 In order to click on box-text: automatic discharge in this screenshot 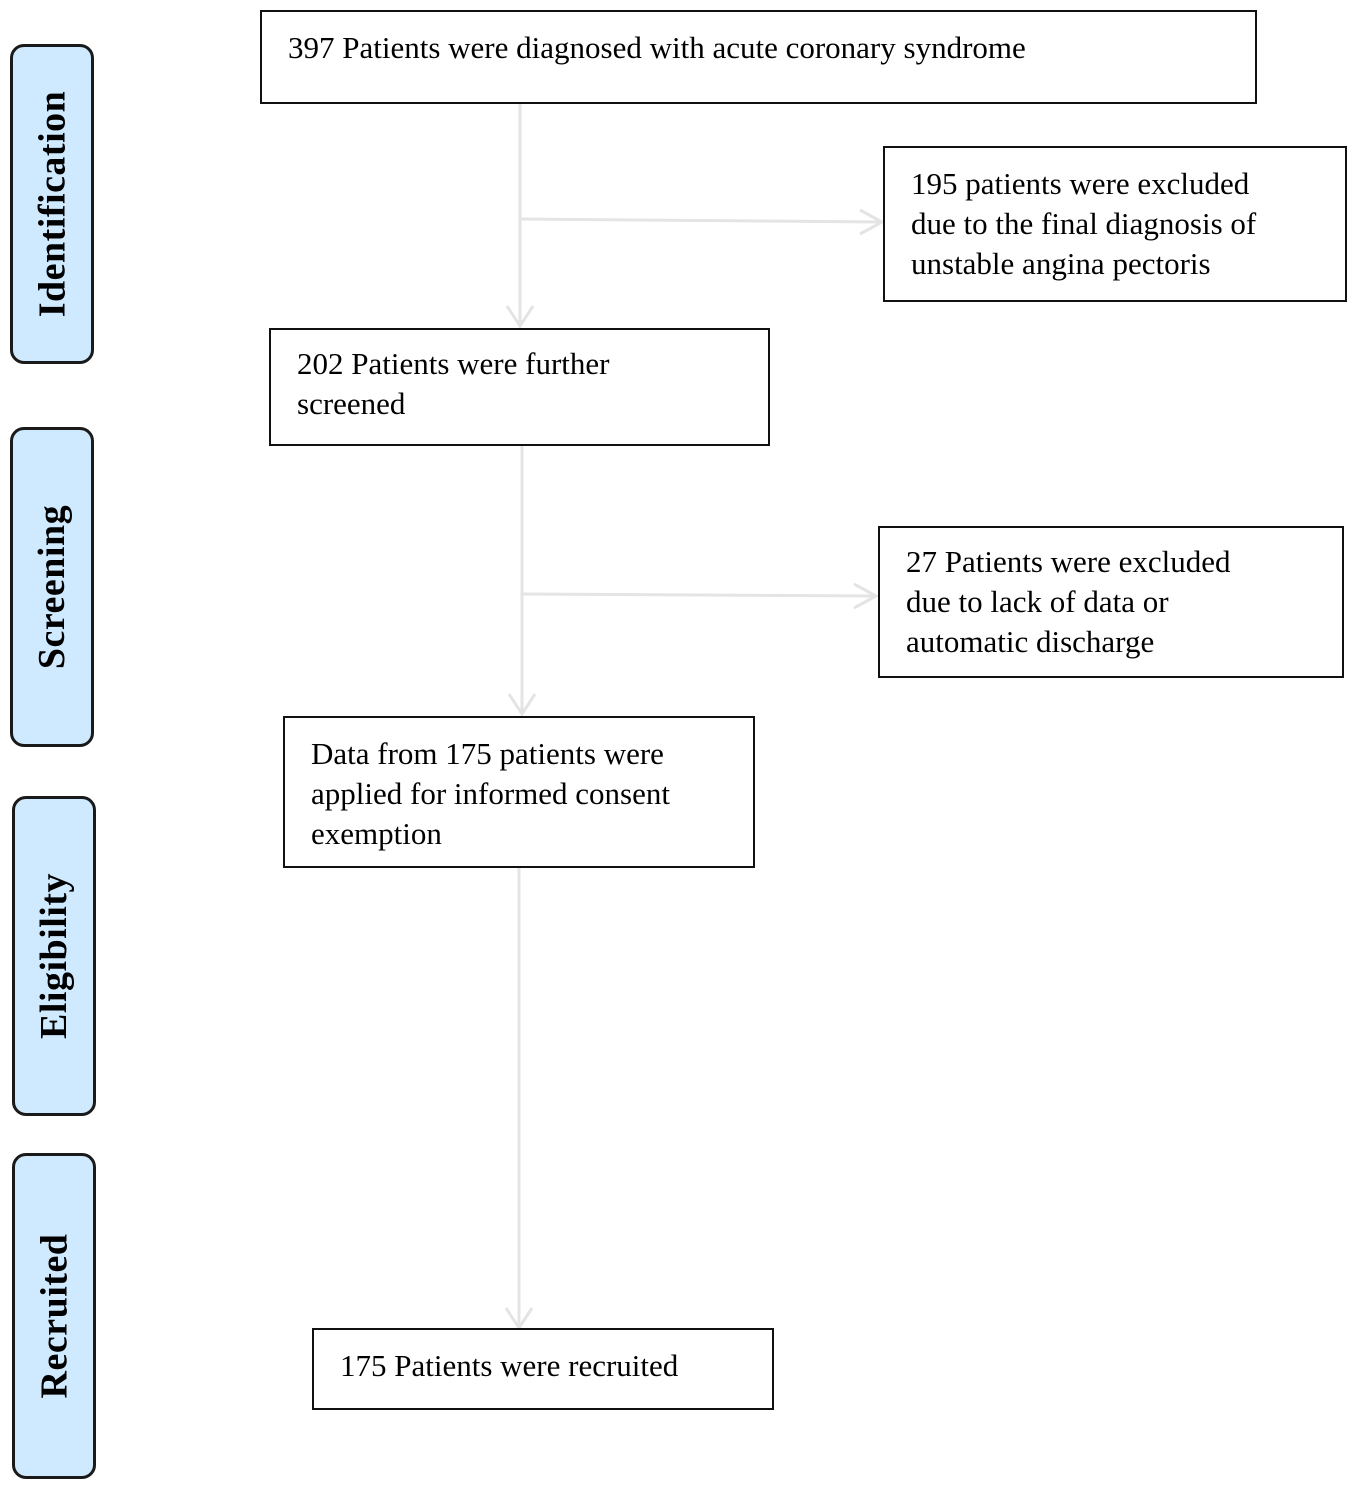, I will do `click(1030, 641)`.